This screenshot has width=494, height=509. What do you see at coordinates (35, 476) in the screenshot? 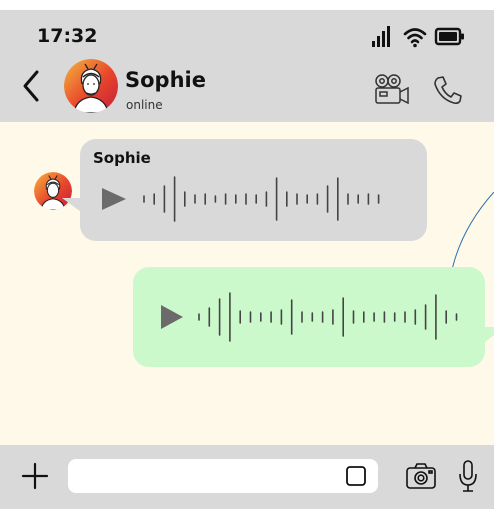
I see `plus-icon` at bounding box center [35, 476].